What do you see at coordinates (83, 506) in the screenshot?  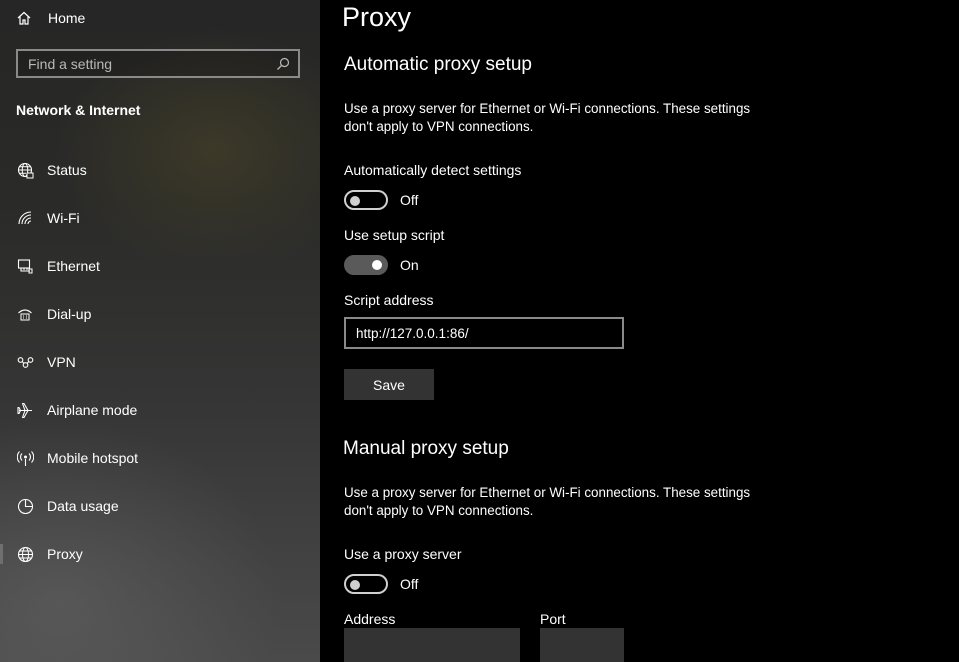 I see `sidebar-item-label: Data usage` at bounding box center [83, 506].